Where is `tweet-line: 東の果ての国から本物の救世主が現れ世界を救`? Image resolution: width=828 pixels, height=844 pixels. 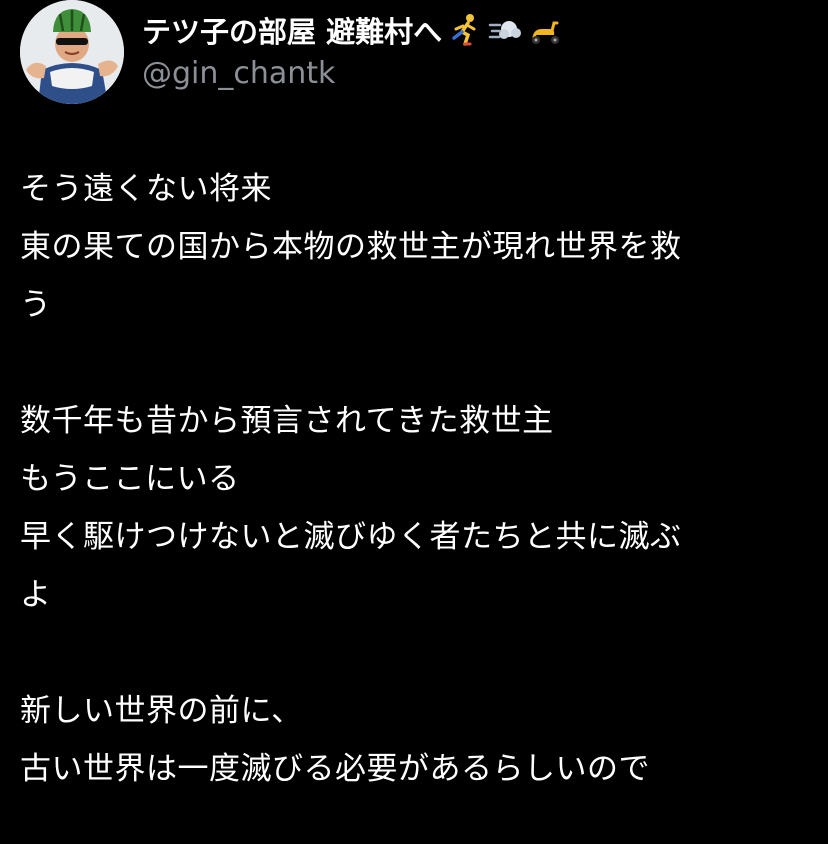 tweet-line: 東の果ての国から本物の救世主が現れ世界を救 is located at coordinates (351, 247).